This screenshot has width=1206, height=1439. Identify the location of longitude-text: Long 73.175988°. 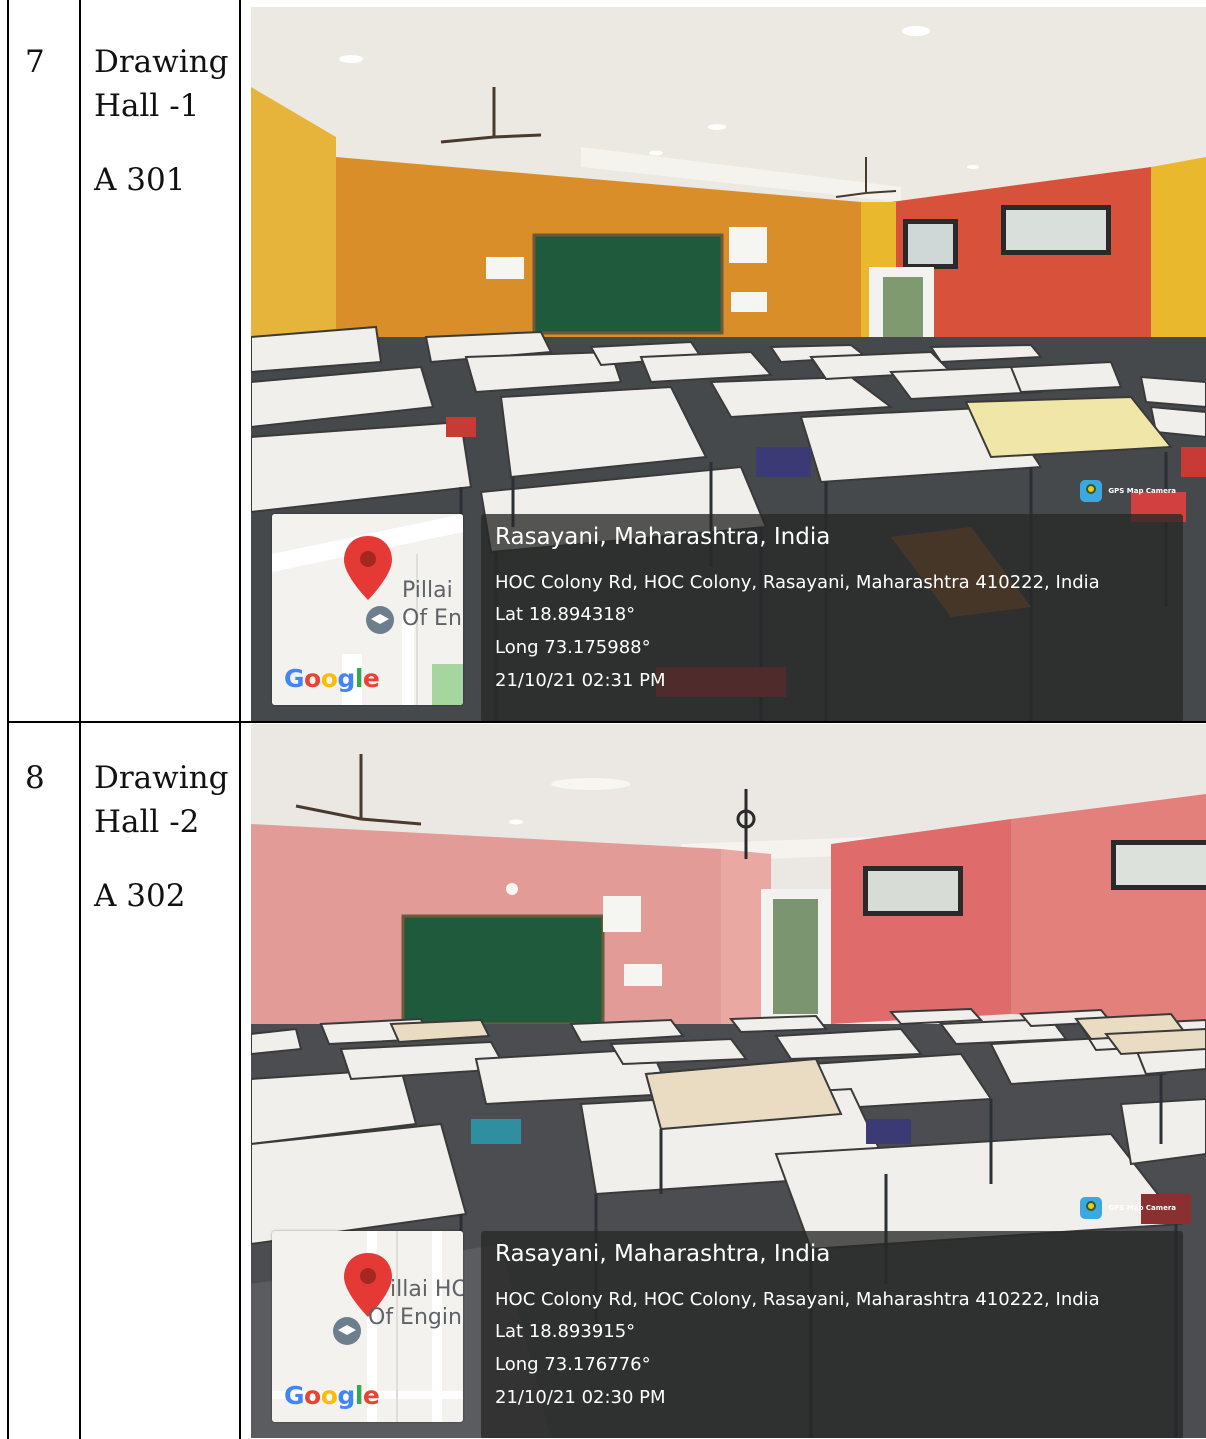
(573, 647).